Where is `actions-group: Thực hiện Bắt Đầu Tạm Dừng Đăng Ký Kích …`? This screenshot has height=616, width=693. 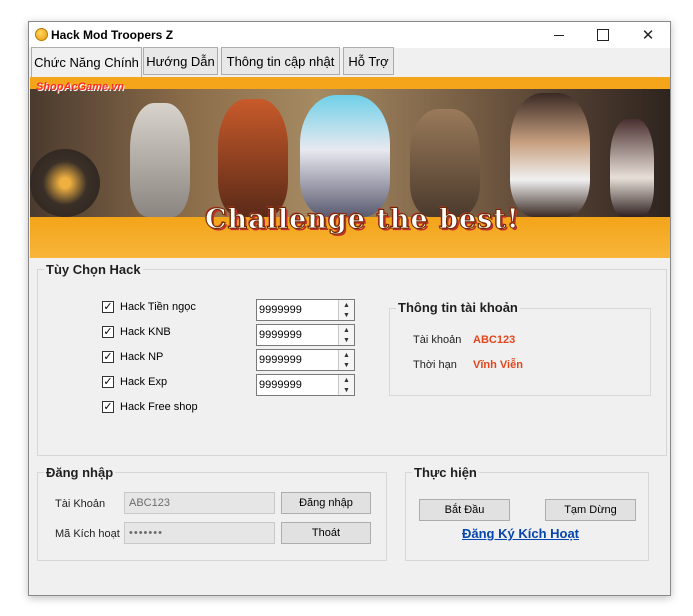
actions-group: Thực hiện Bắt Đầu Tạm Dừng Đăng Ký Kích … is located at coordinates (527, 513).